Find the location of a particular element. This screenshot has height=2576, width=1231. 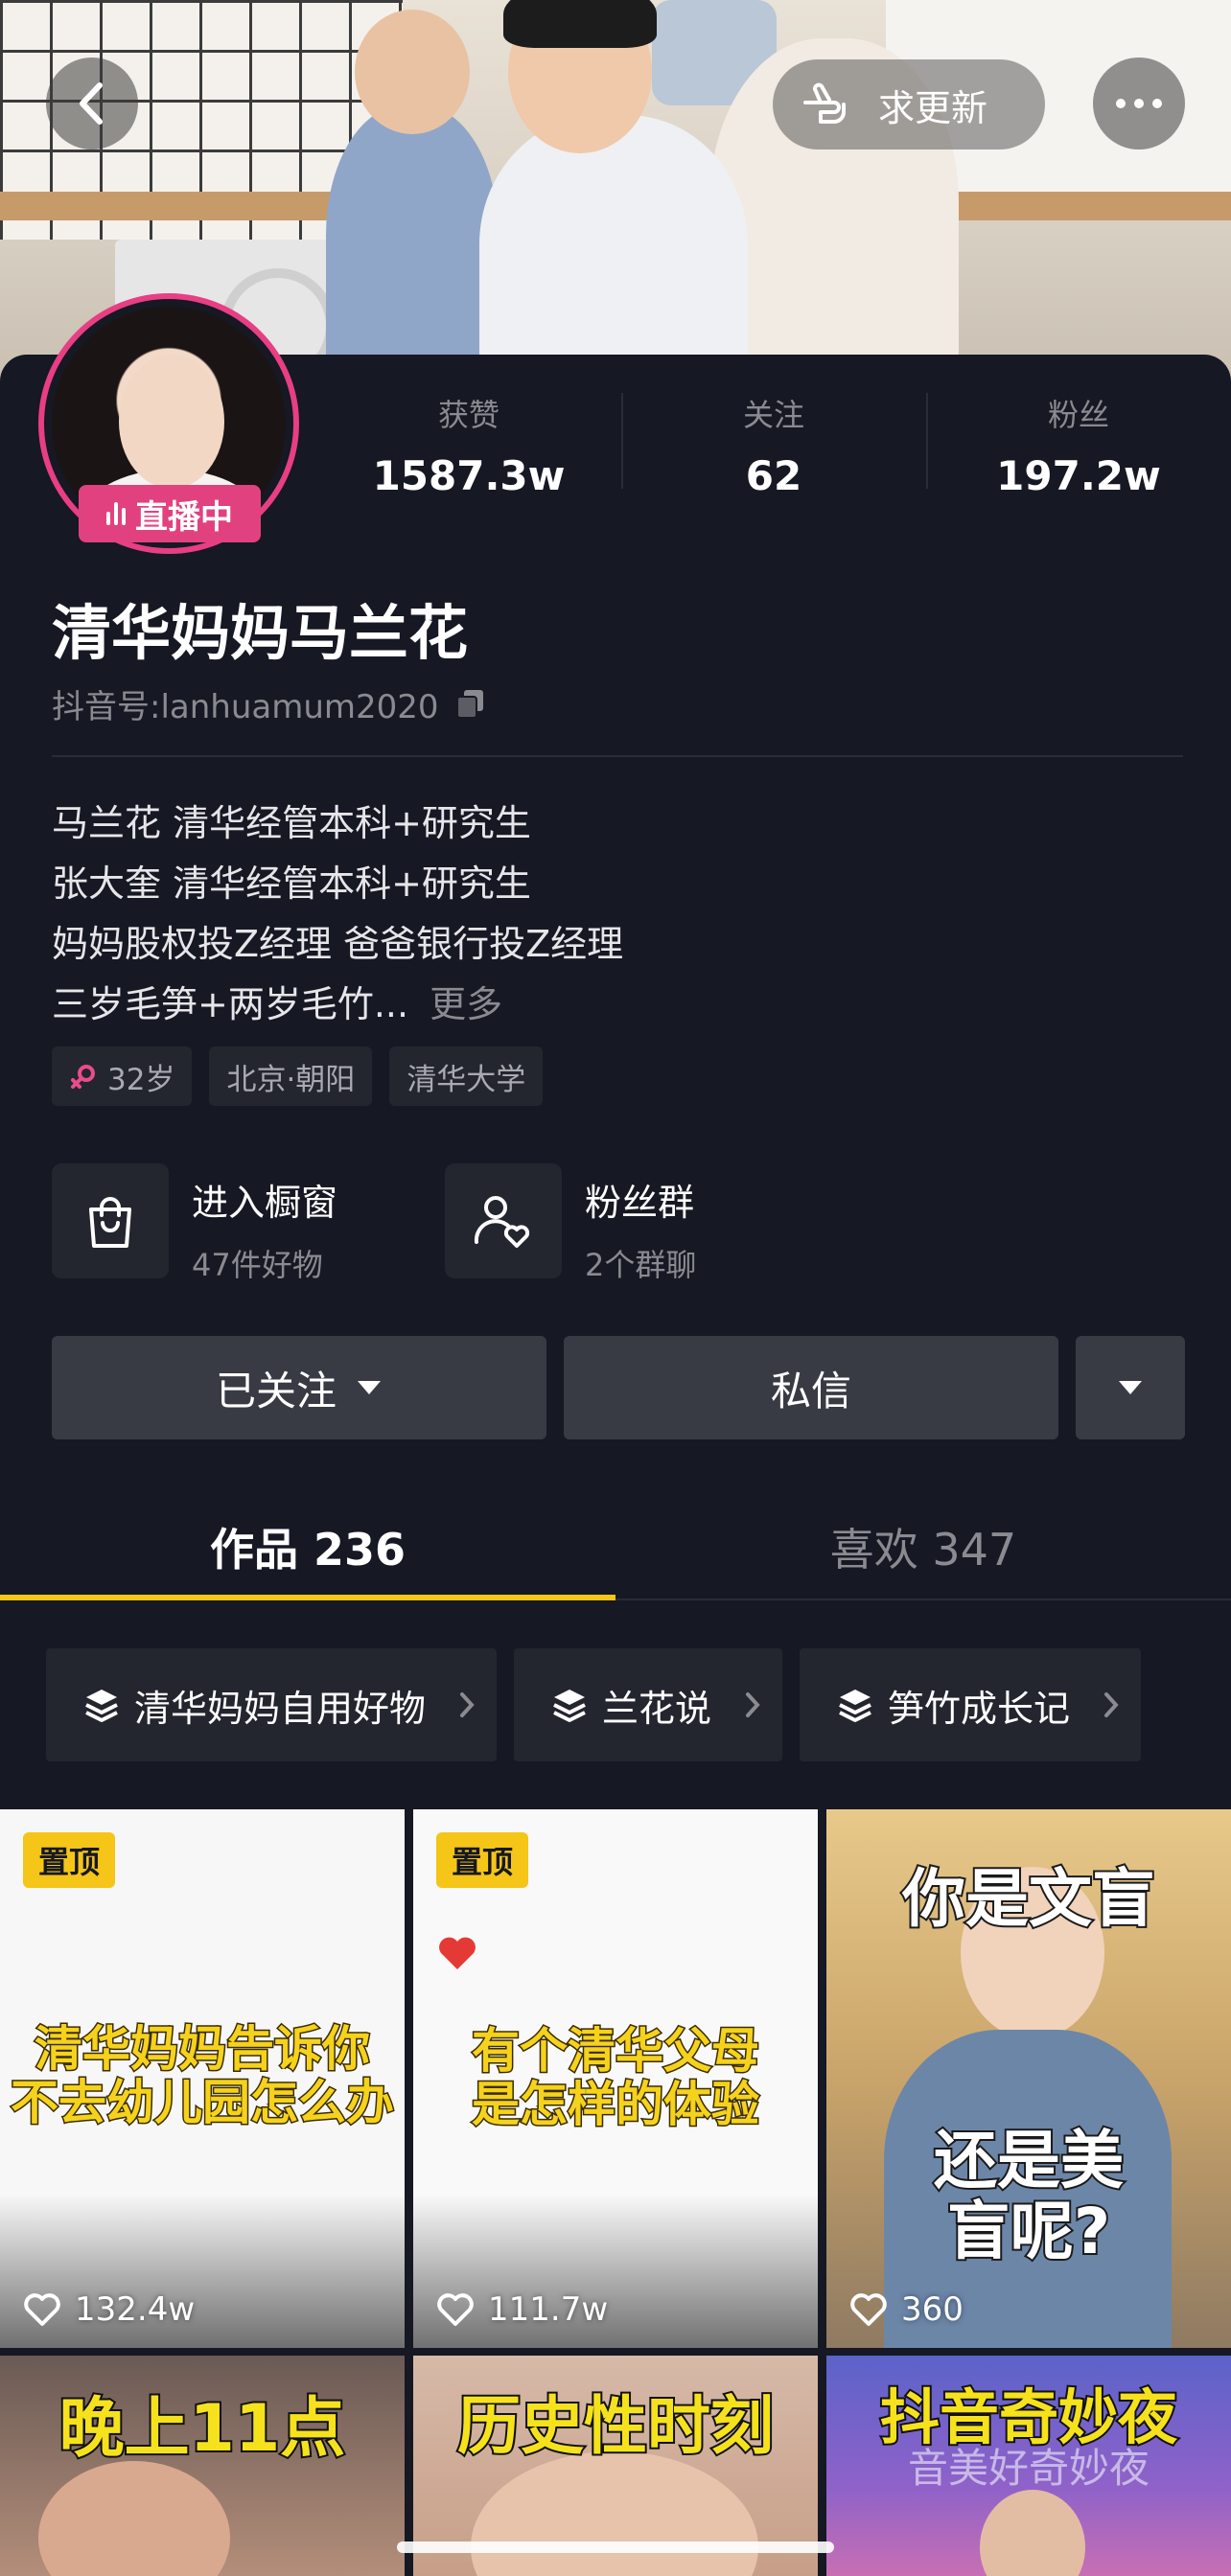

video-caption: 你是文盲 is located at coordinates (1028, 1899).